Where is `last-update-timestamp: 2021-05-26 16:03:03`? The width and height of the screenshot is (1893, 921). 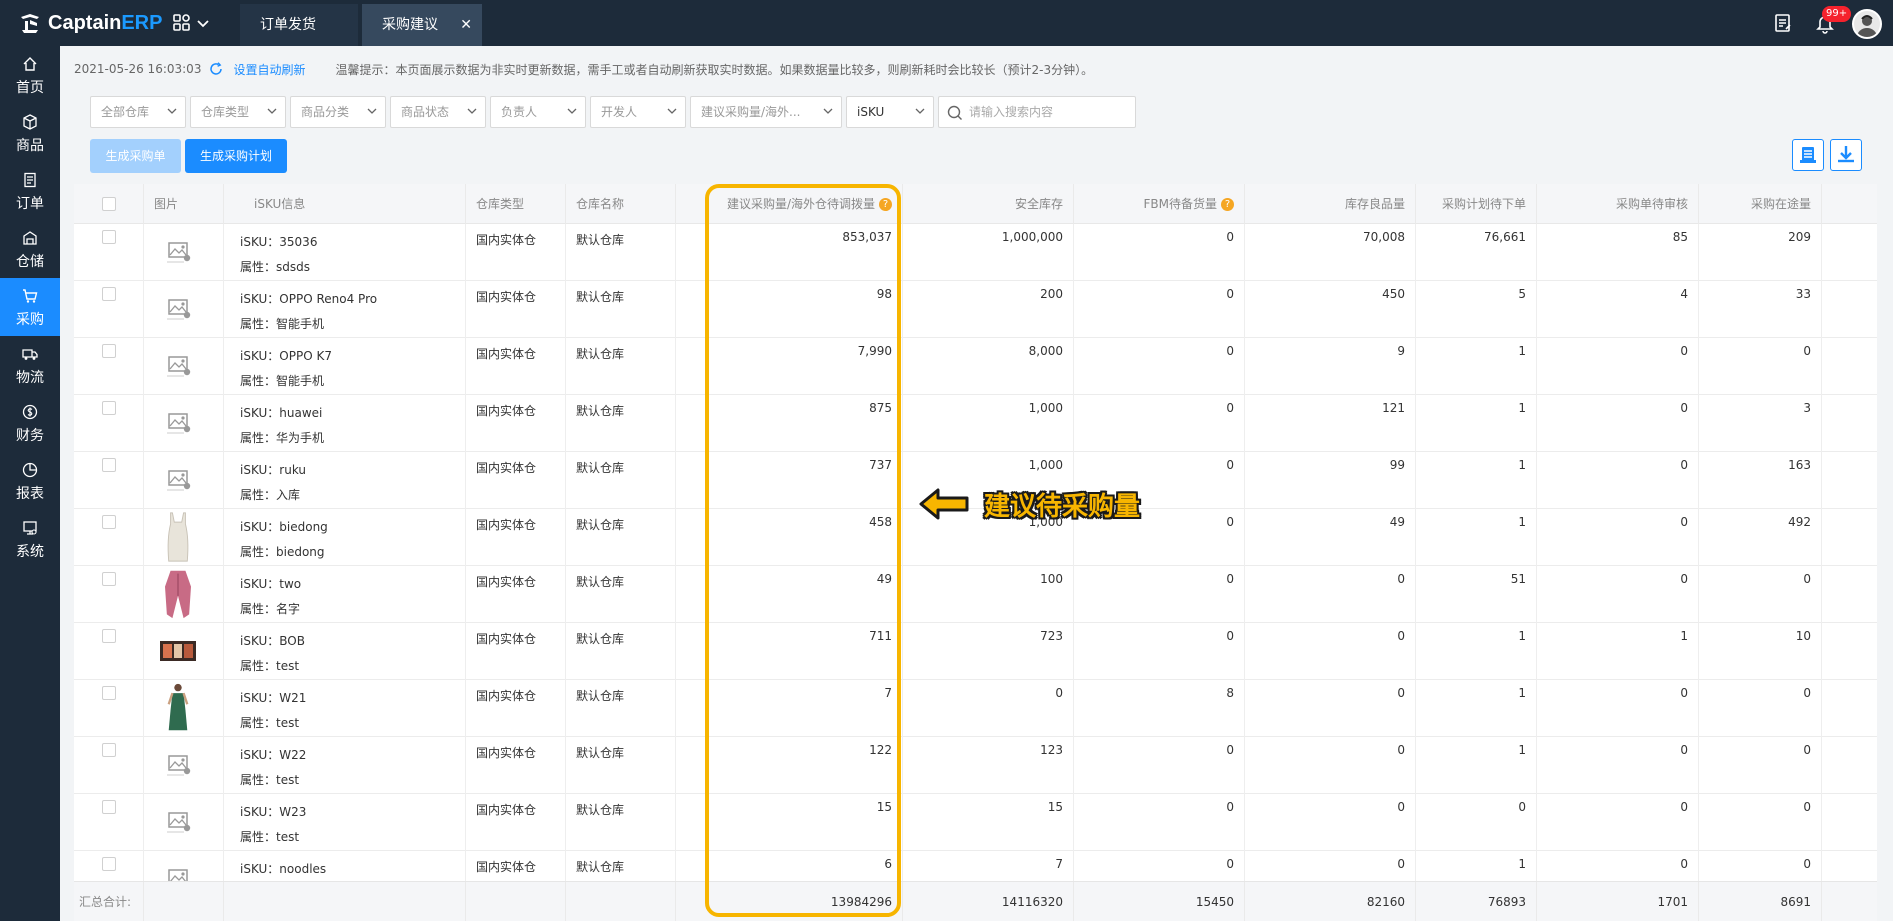
last-update-timestamp: 2021-05-26 16:03:03 is located at coordinates (138, 69).